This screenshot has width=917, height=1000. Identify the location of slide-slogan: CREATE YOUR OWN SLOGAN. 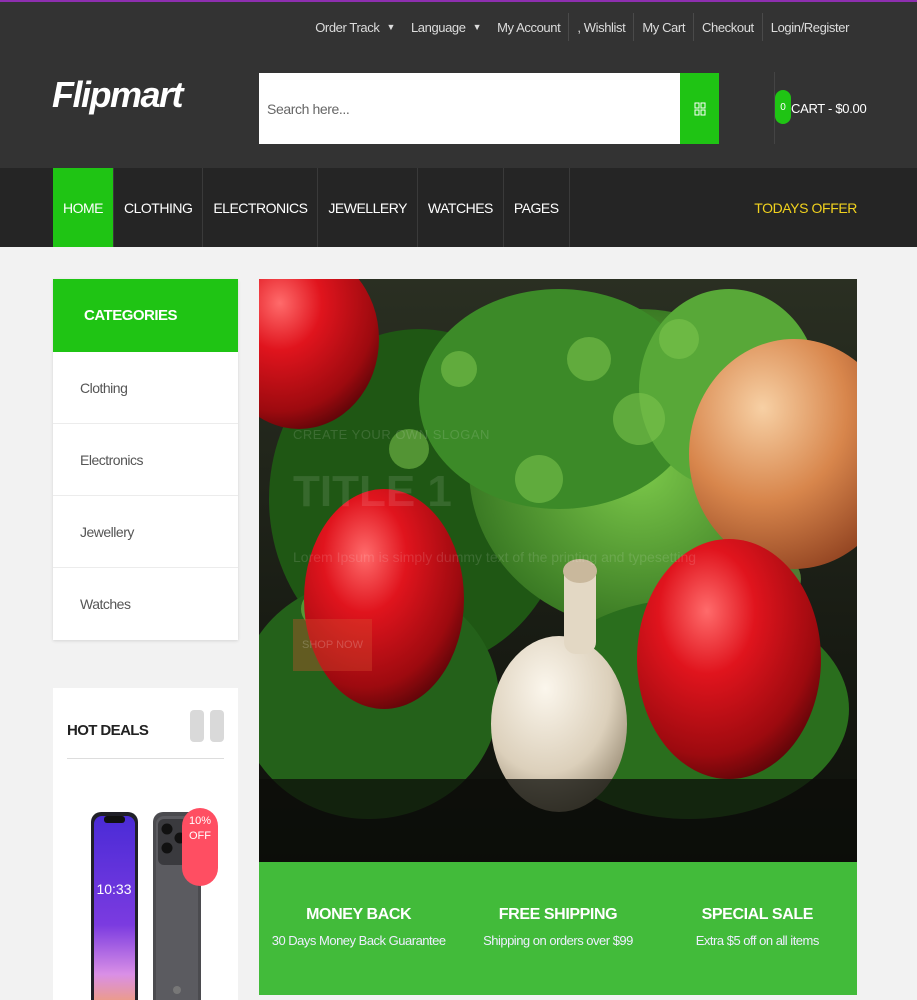
(391, 434).